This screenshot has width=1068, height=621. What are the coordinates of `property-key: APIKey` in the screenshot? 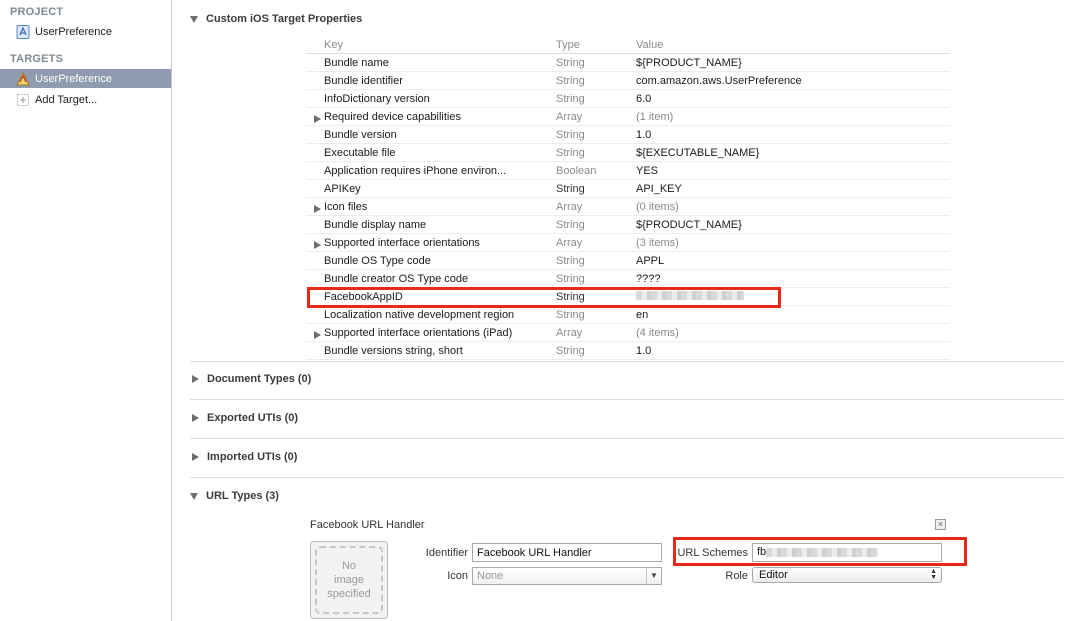 It's located at (431, 189).